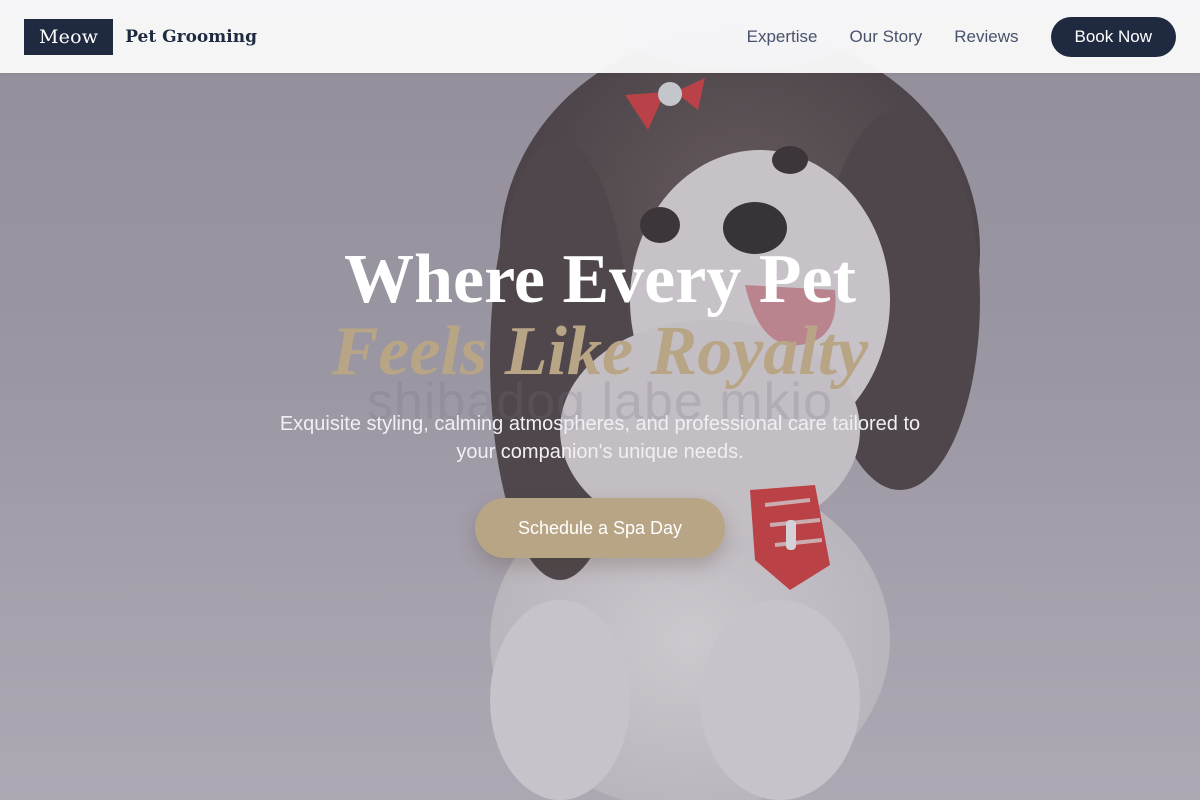 The height and width of the screenshot is (800, 1200). I want to click on main-nav: Expertise Our Story Reviews Book Now, so click(961, 36).